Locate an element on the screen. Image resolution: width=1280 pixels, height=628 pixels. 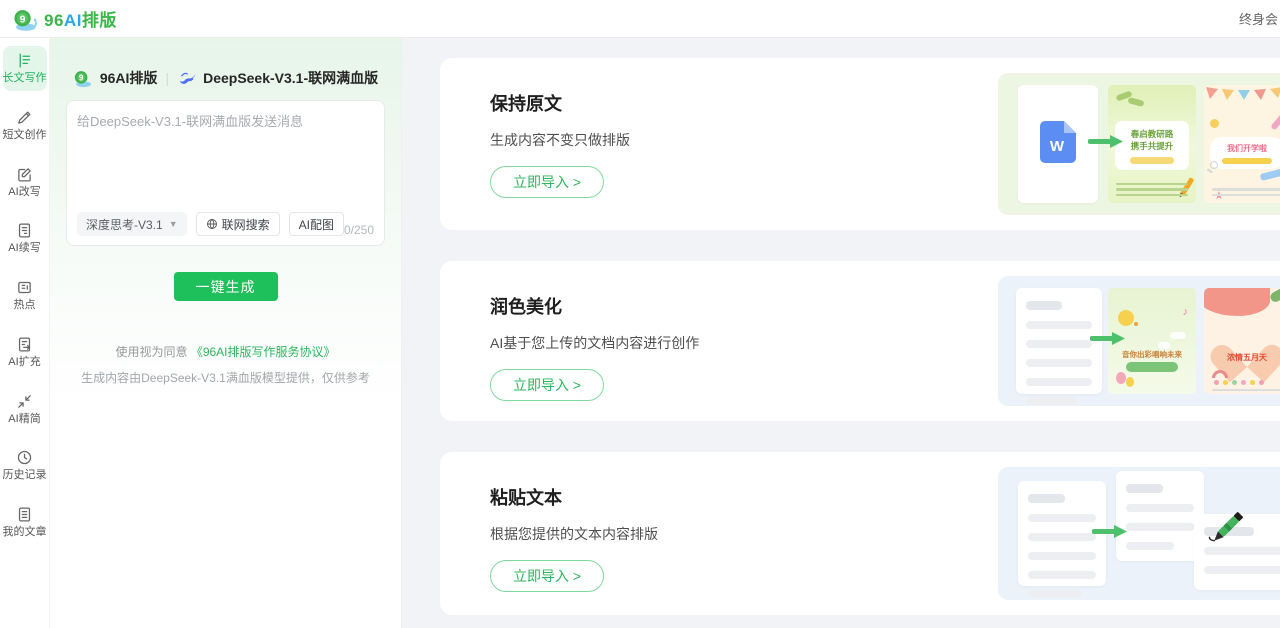
pen-icon is located at coordinates (1225, 532).